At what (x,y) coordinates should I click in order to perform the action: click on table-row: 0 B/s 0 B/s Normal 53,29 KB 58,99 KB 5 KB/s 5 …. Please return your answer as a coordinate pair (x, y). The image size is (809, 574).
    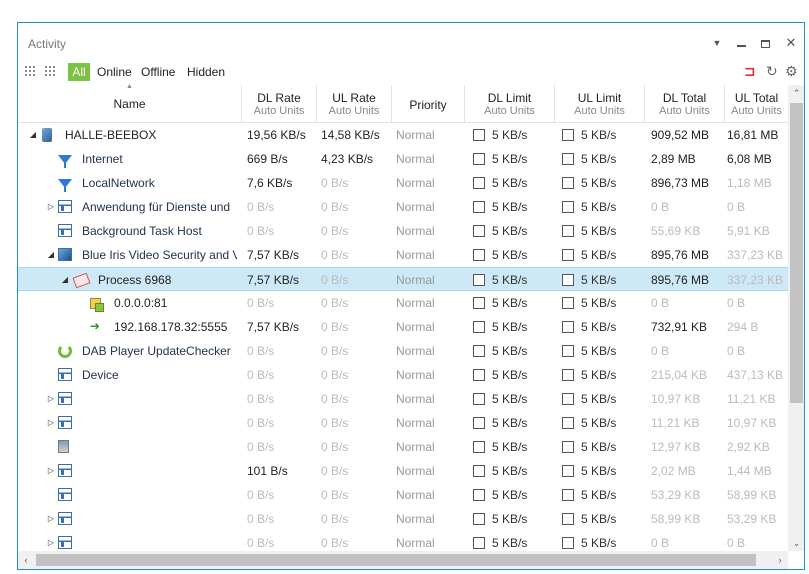
    Looking at the image, I should click on (403, 495).